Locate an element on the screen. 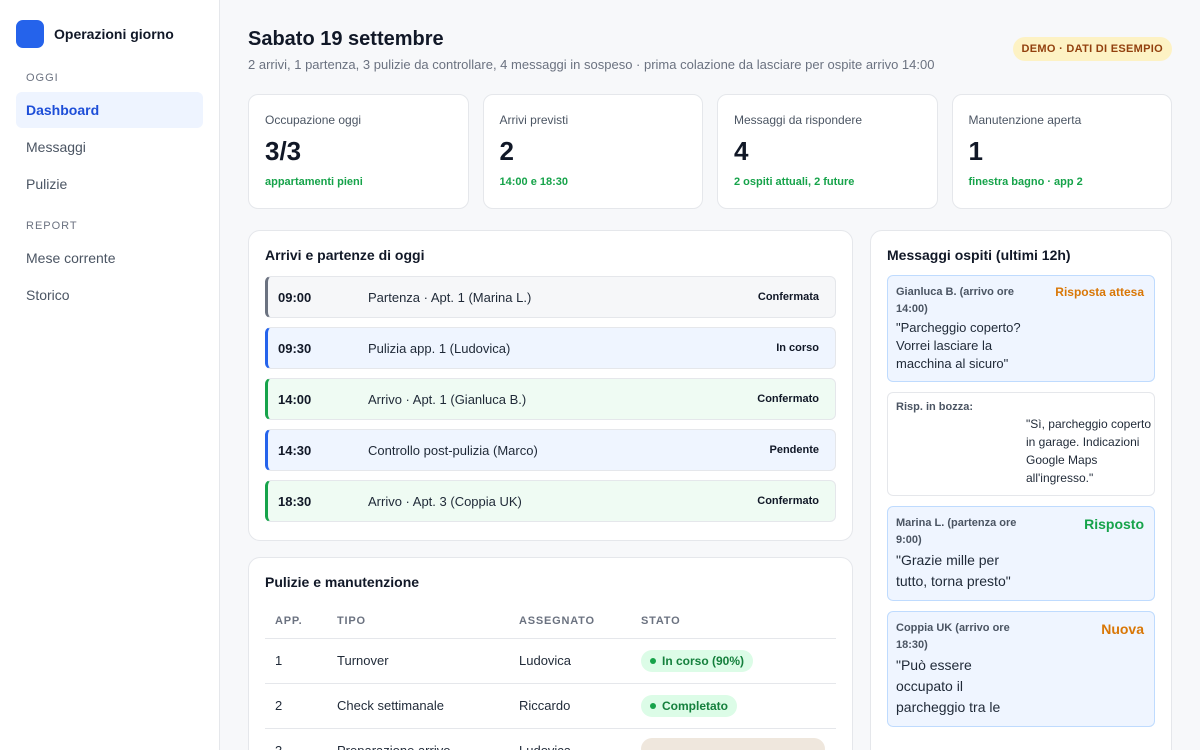  nav-section-report: REPORT is located at coordinates (52, 226).